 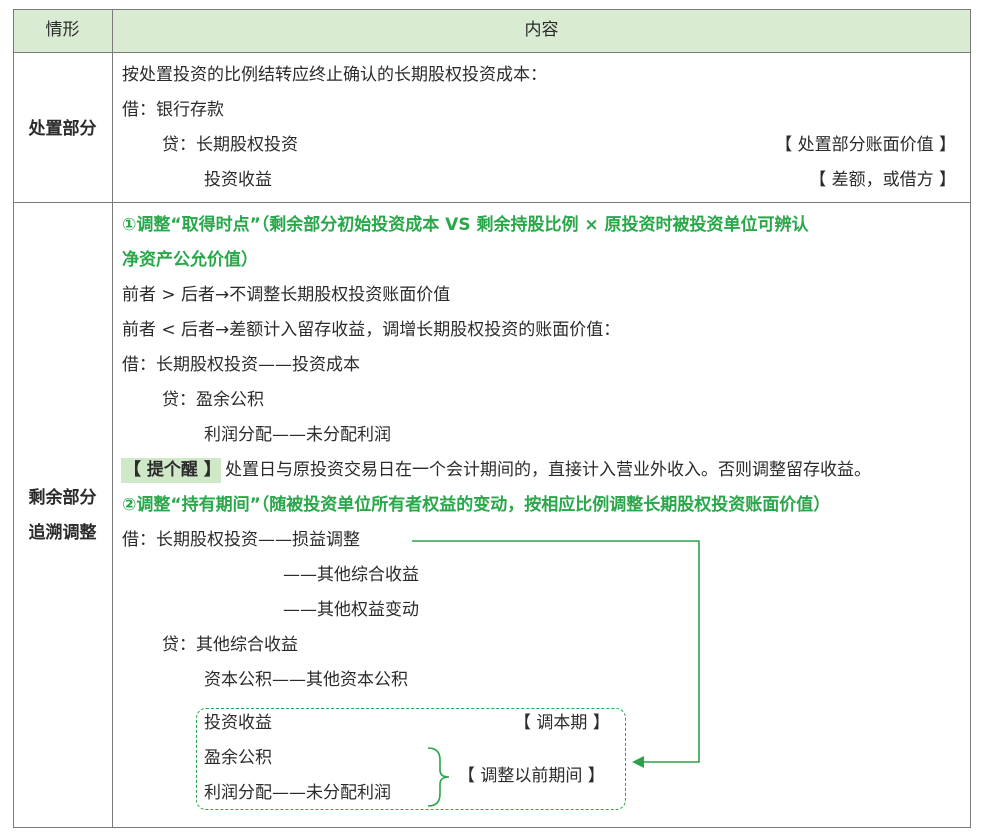 I want to click on arrow-connector, so click(x=556, y=673).